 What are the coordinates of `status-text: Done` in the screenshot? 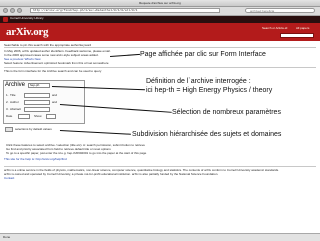 It's located at (7, 237).